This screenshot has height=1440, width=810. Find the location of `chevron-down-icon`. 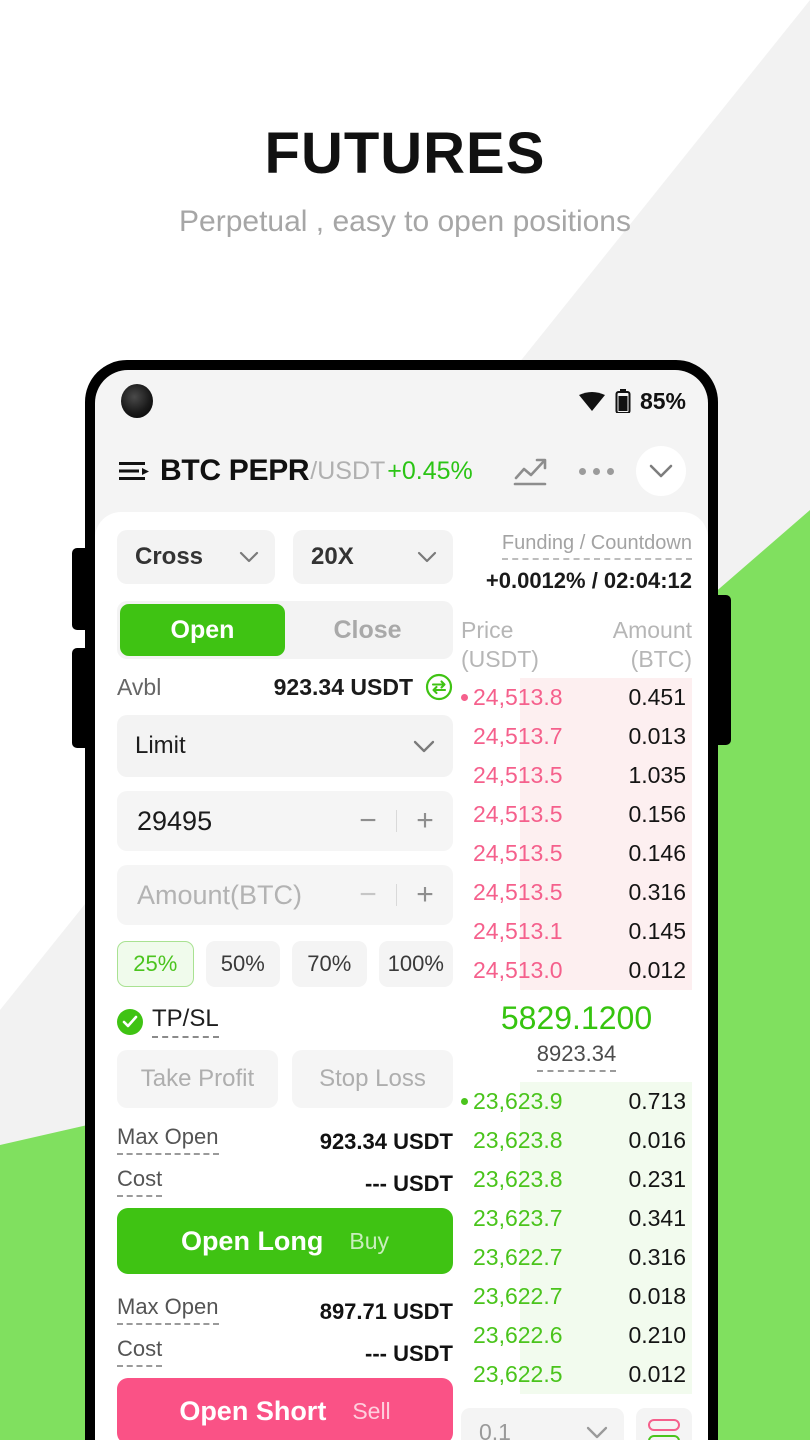

chevron-down-icon is located at coordinates (427, 557).